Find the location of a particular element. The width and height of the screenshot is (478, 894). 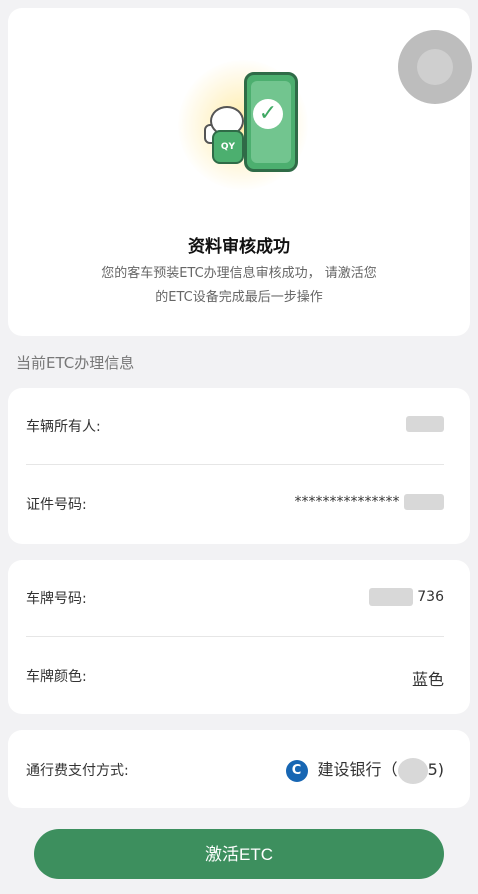

activate-etc-button: 激活ETC is located at coordinates (239, 854).